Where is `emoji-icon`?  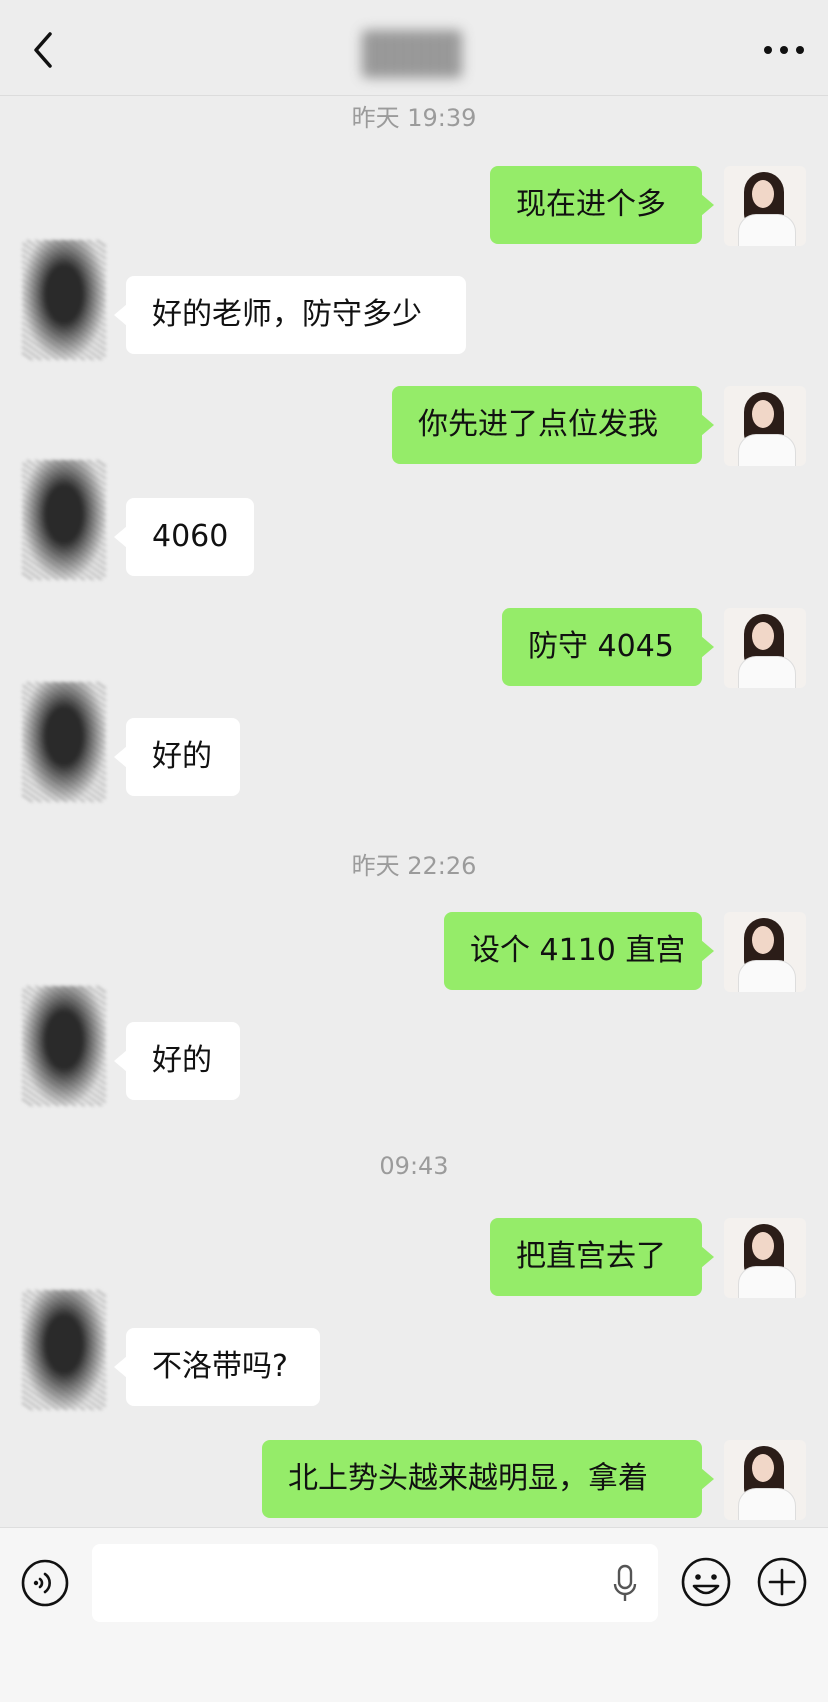
emoji-icon is located at coordinates (706, 1582).